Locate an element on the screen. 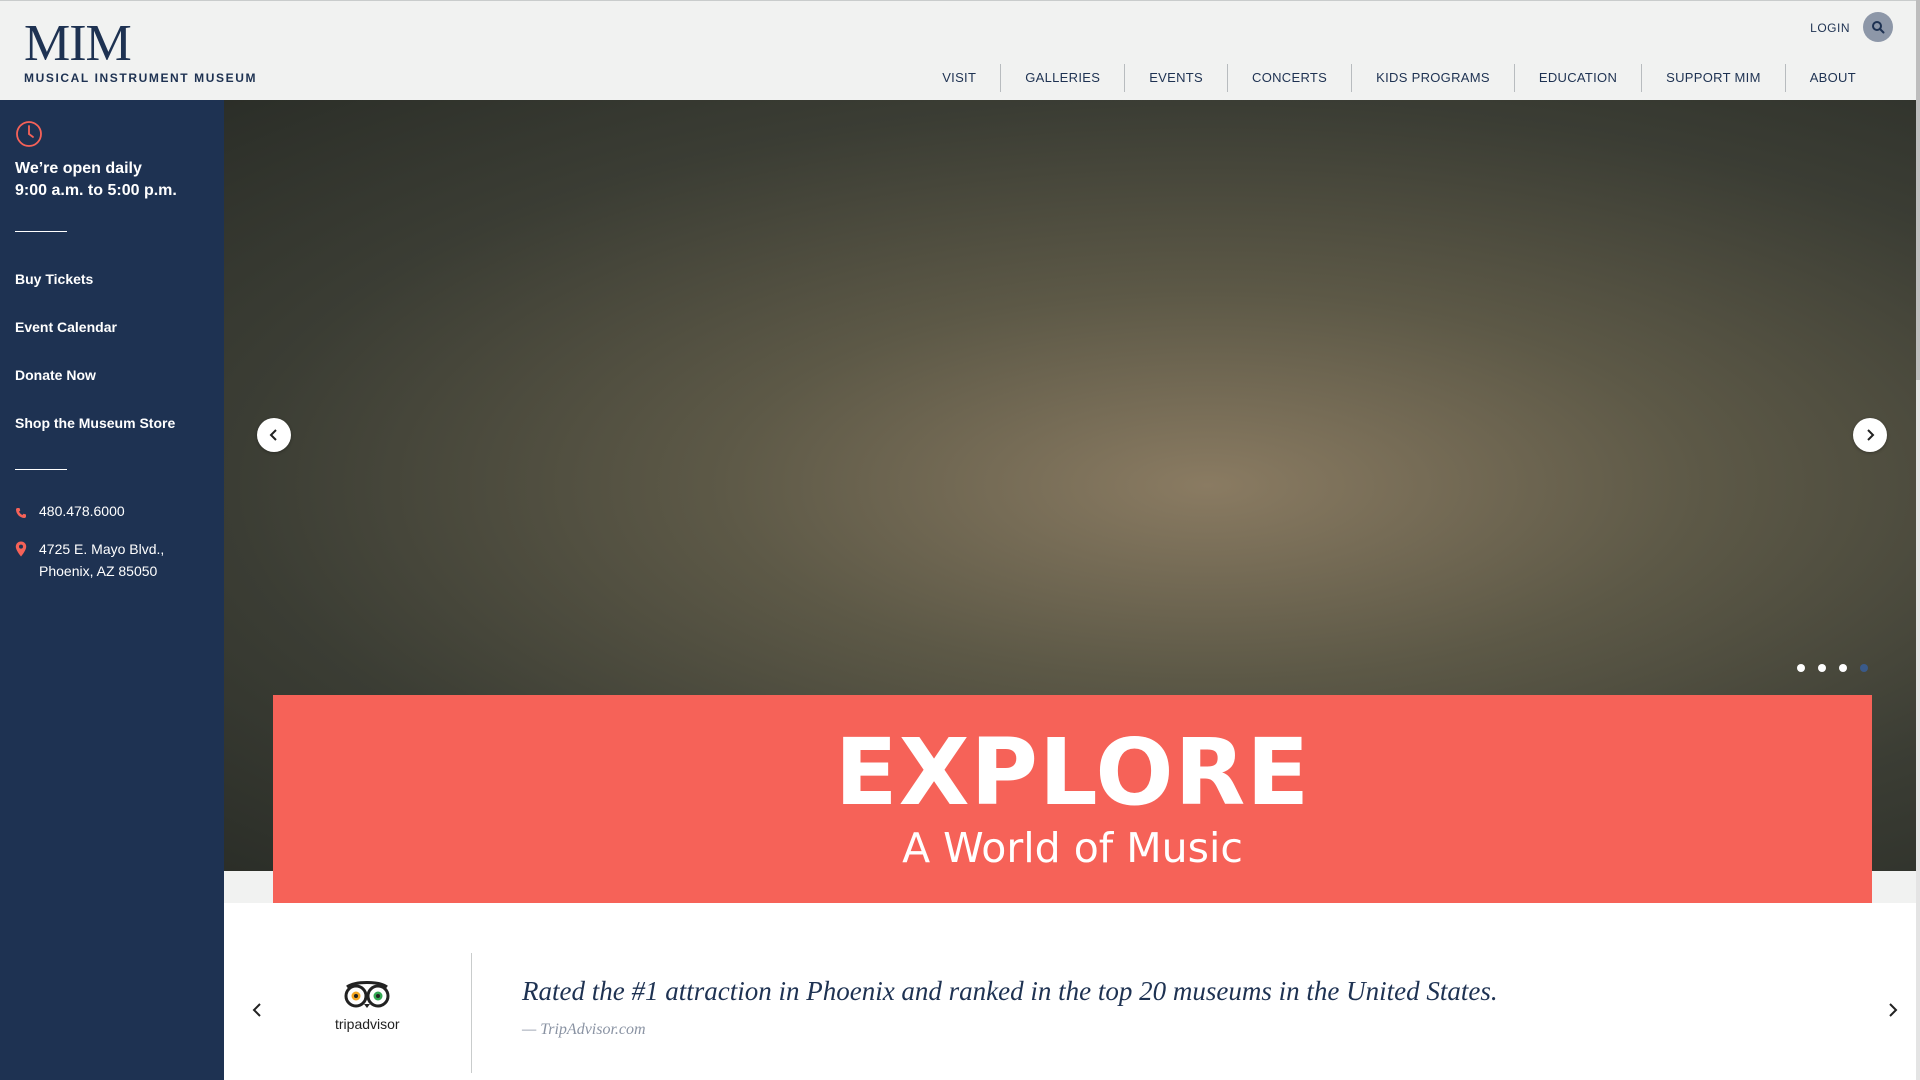 This screenshot has width=1920, height=1080. nav-concerts: CONCERTS is located at coordinates (1289, 78).